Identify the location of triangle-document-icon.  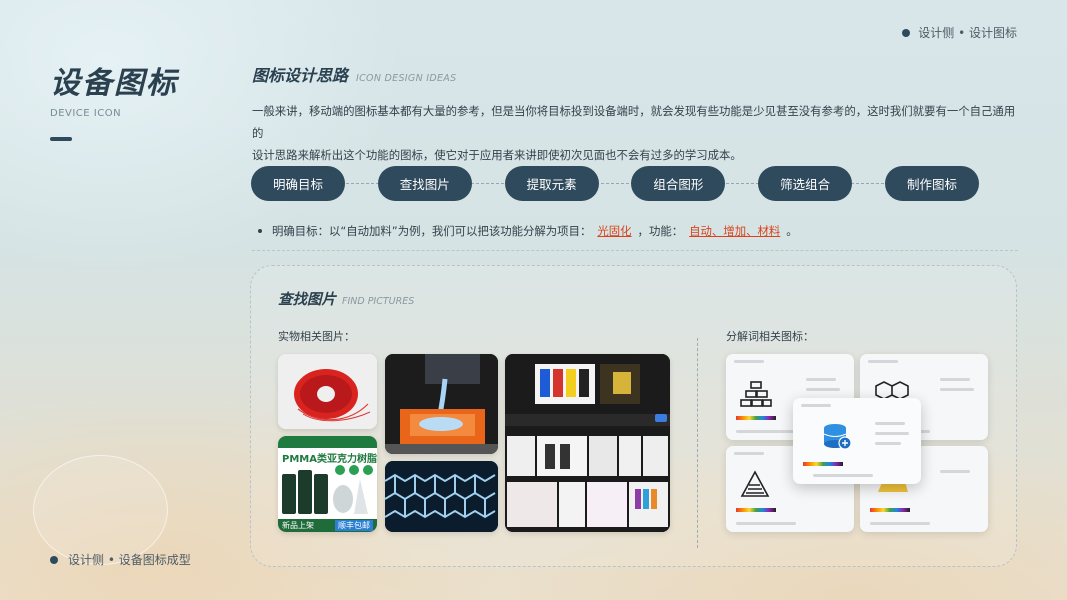
(755, 483).